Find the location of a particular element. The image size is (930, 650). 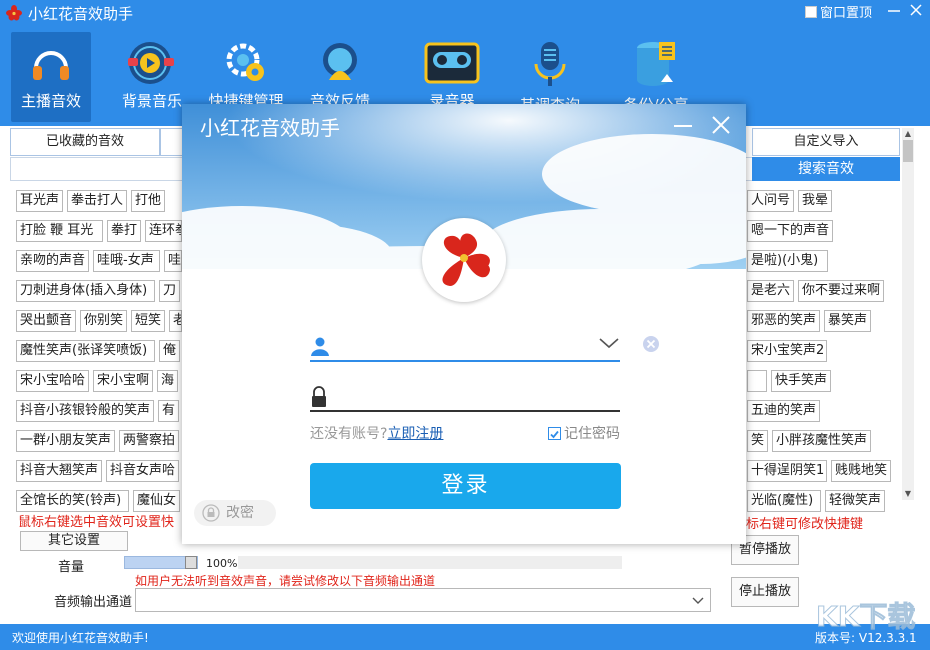

cassette-icon is located at coordinates (452, 63).